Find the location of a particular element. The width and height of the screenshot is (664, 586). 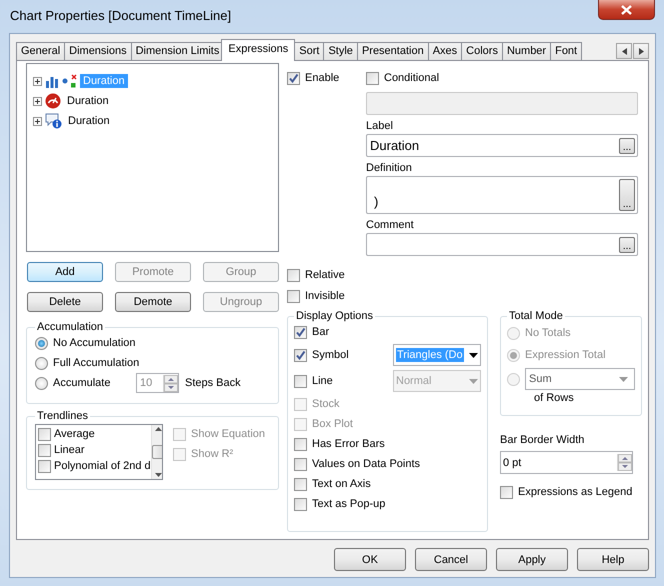

checkbox-label: Expressions as Legend is located at coordinates (575, 492).